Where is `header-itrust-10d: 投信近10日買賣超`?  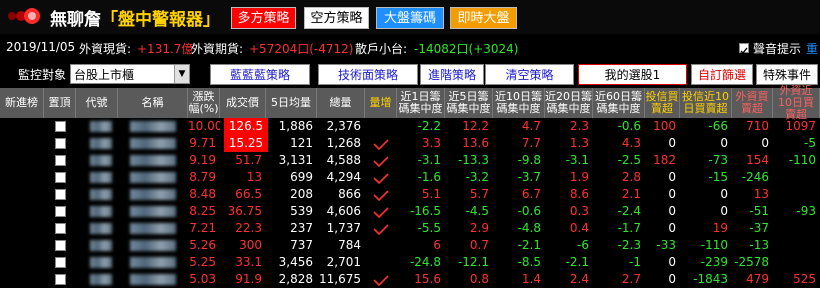
header-itrust-10d: 投信近10日買賣超 is located at coordinates (706, 103).